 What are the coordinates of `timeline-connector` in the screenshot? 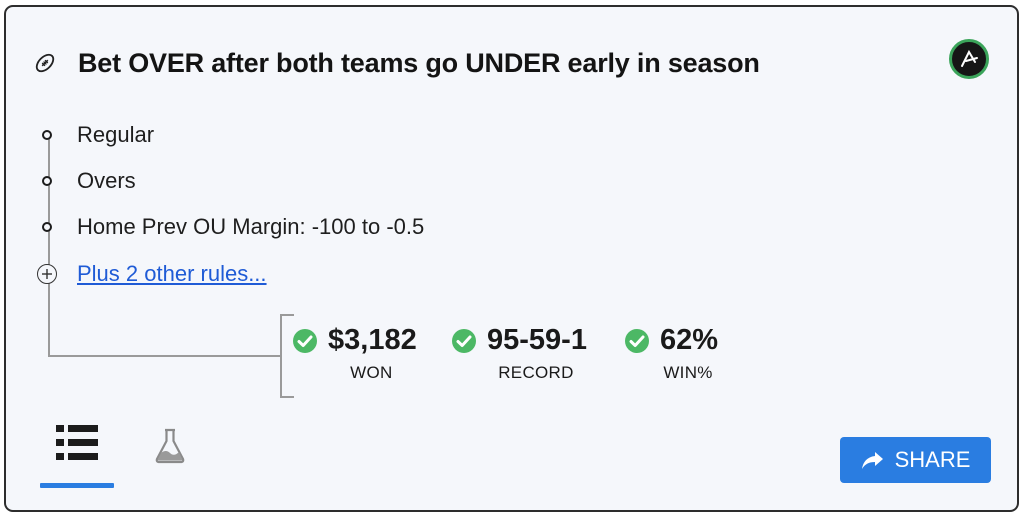 It's located at (164, 356).